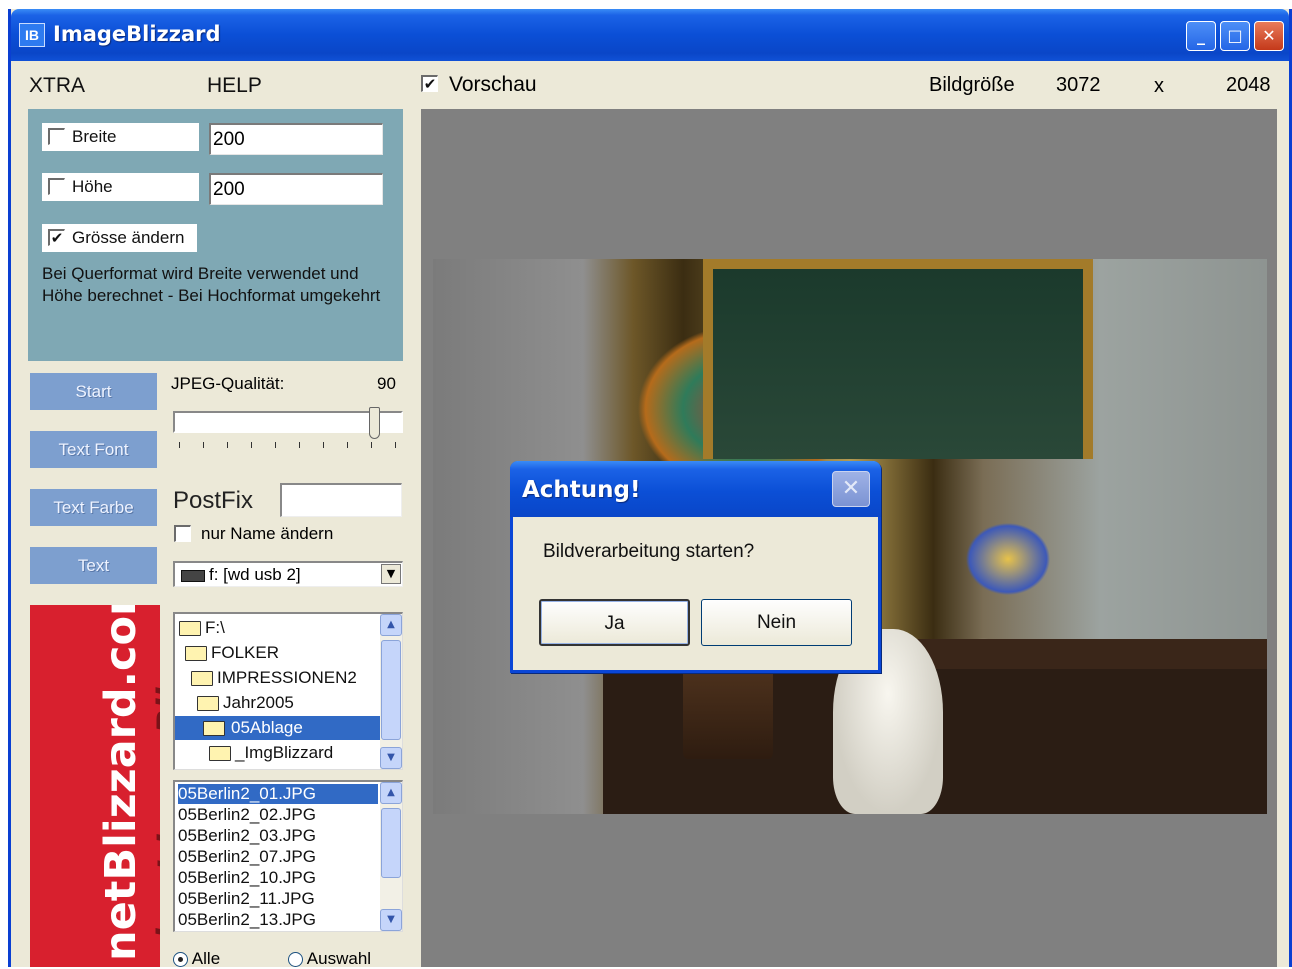  I want to click on list-item: 05Berlin2_07.JPG, so click(278, 857).